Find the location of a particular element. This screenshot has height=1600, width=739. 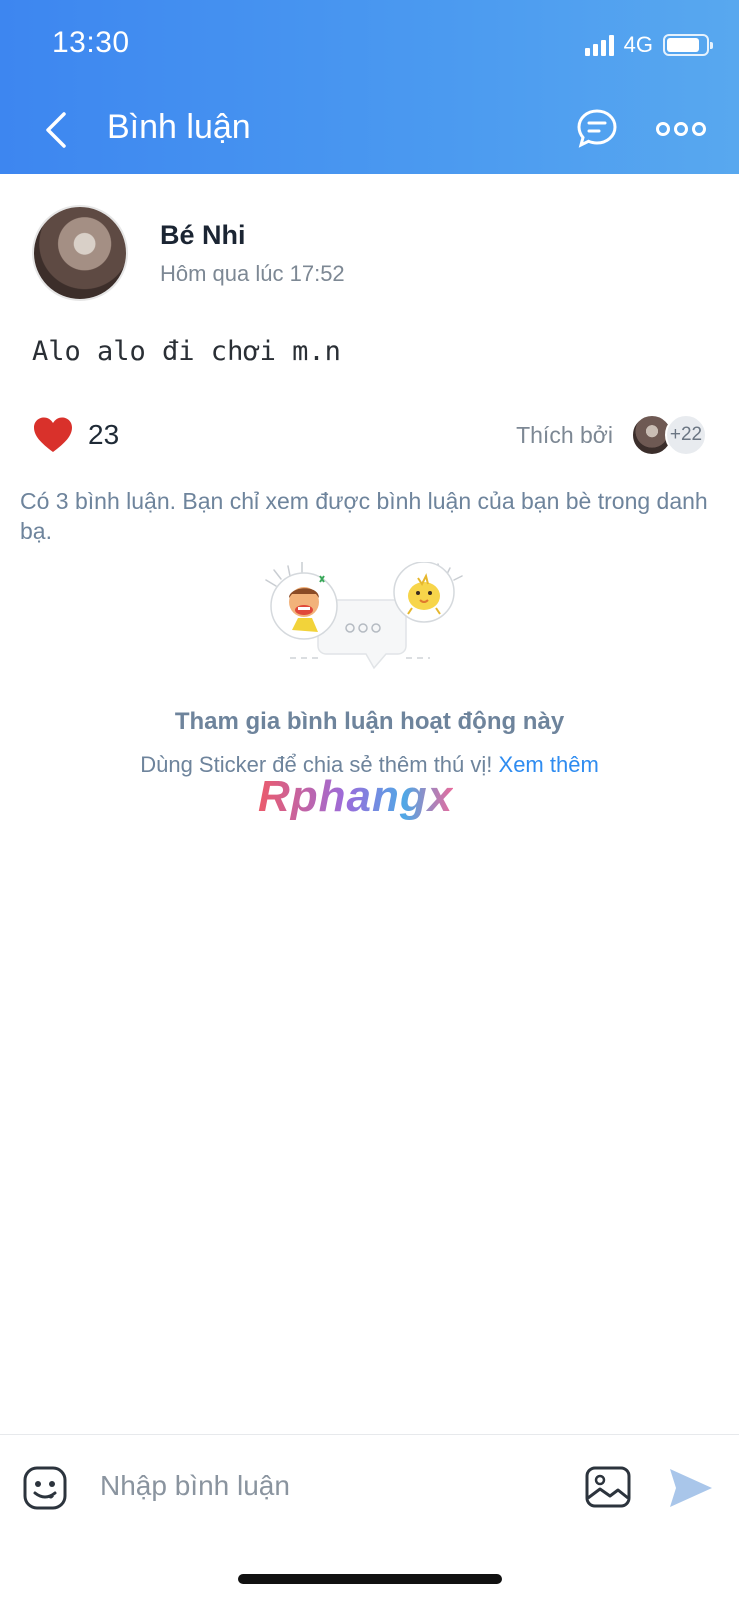

more-options-button is located at coordinates (681, 129).